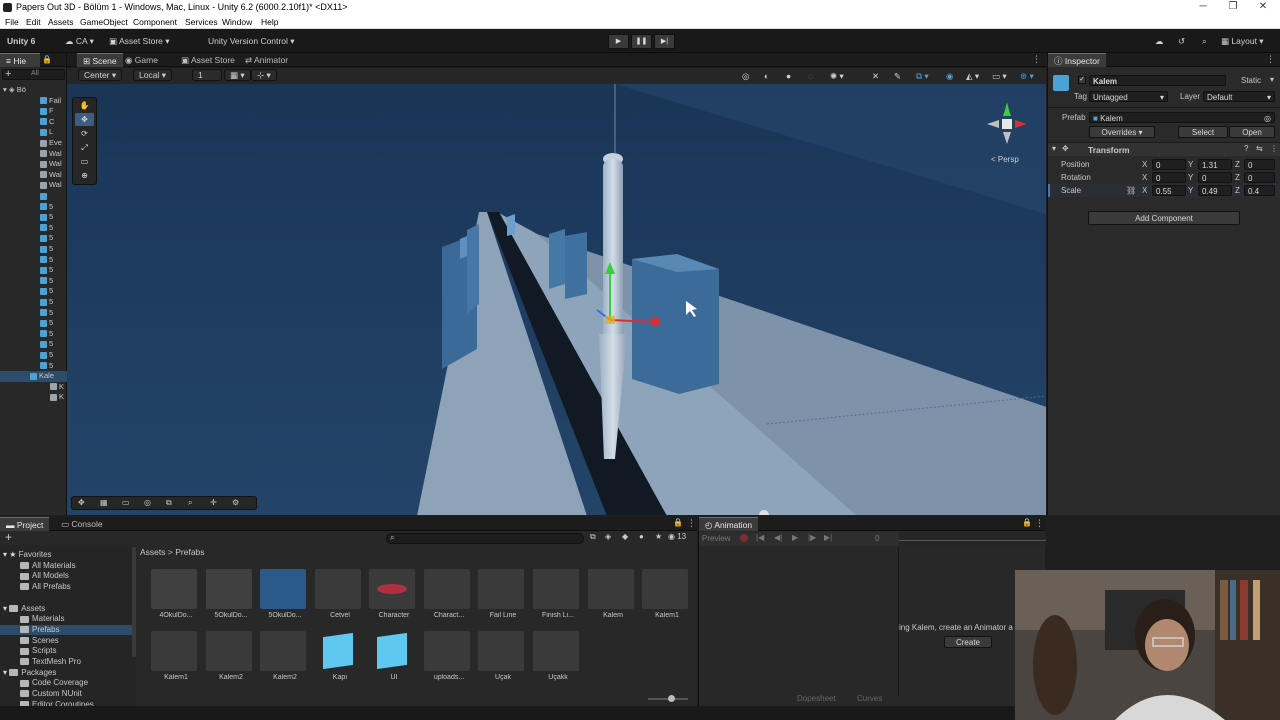 This screenshot has width=1280, height=720. I want to click on visibility-icon: ◉, so click(949, 76).